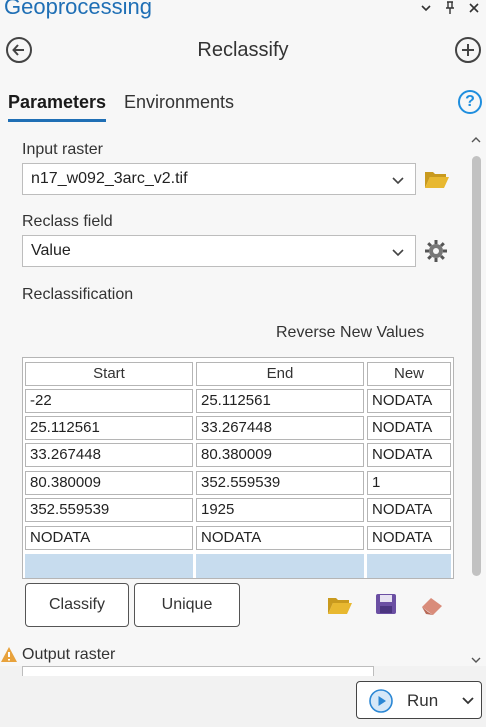 Image resolution: width=486 pixels, height=727 pixels. I want to click on close-icon, so click(474, 9).